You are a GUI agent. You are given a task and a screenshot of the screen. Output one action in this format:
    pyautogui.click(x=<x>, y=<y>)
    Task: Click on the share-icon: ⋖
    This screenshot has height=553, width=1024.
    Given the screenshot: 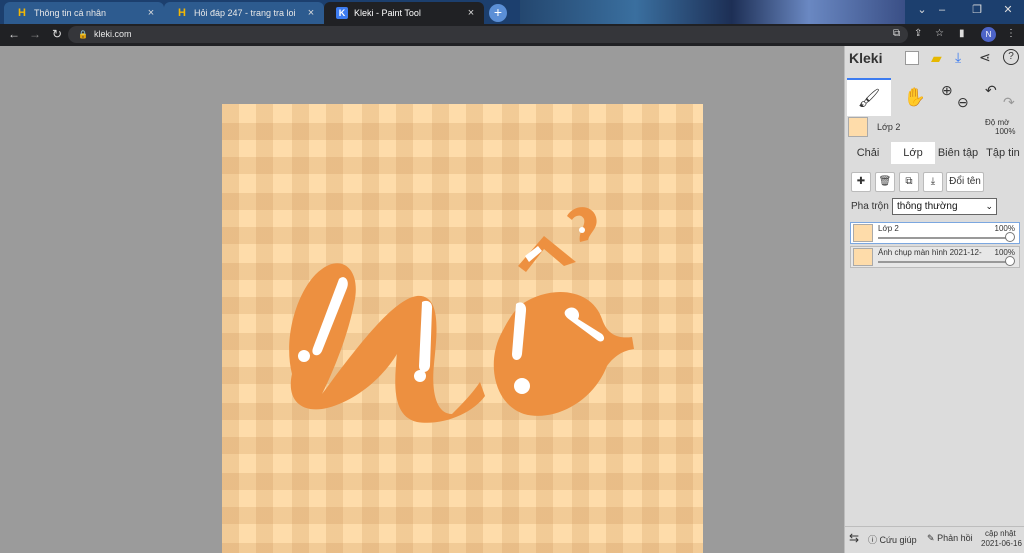 What is the action you would take?
    pyautogui.click(x=985, y=57)
    